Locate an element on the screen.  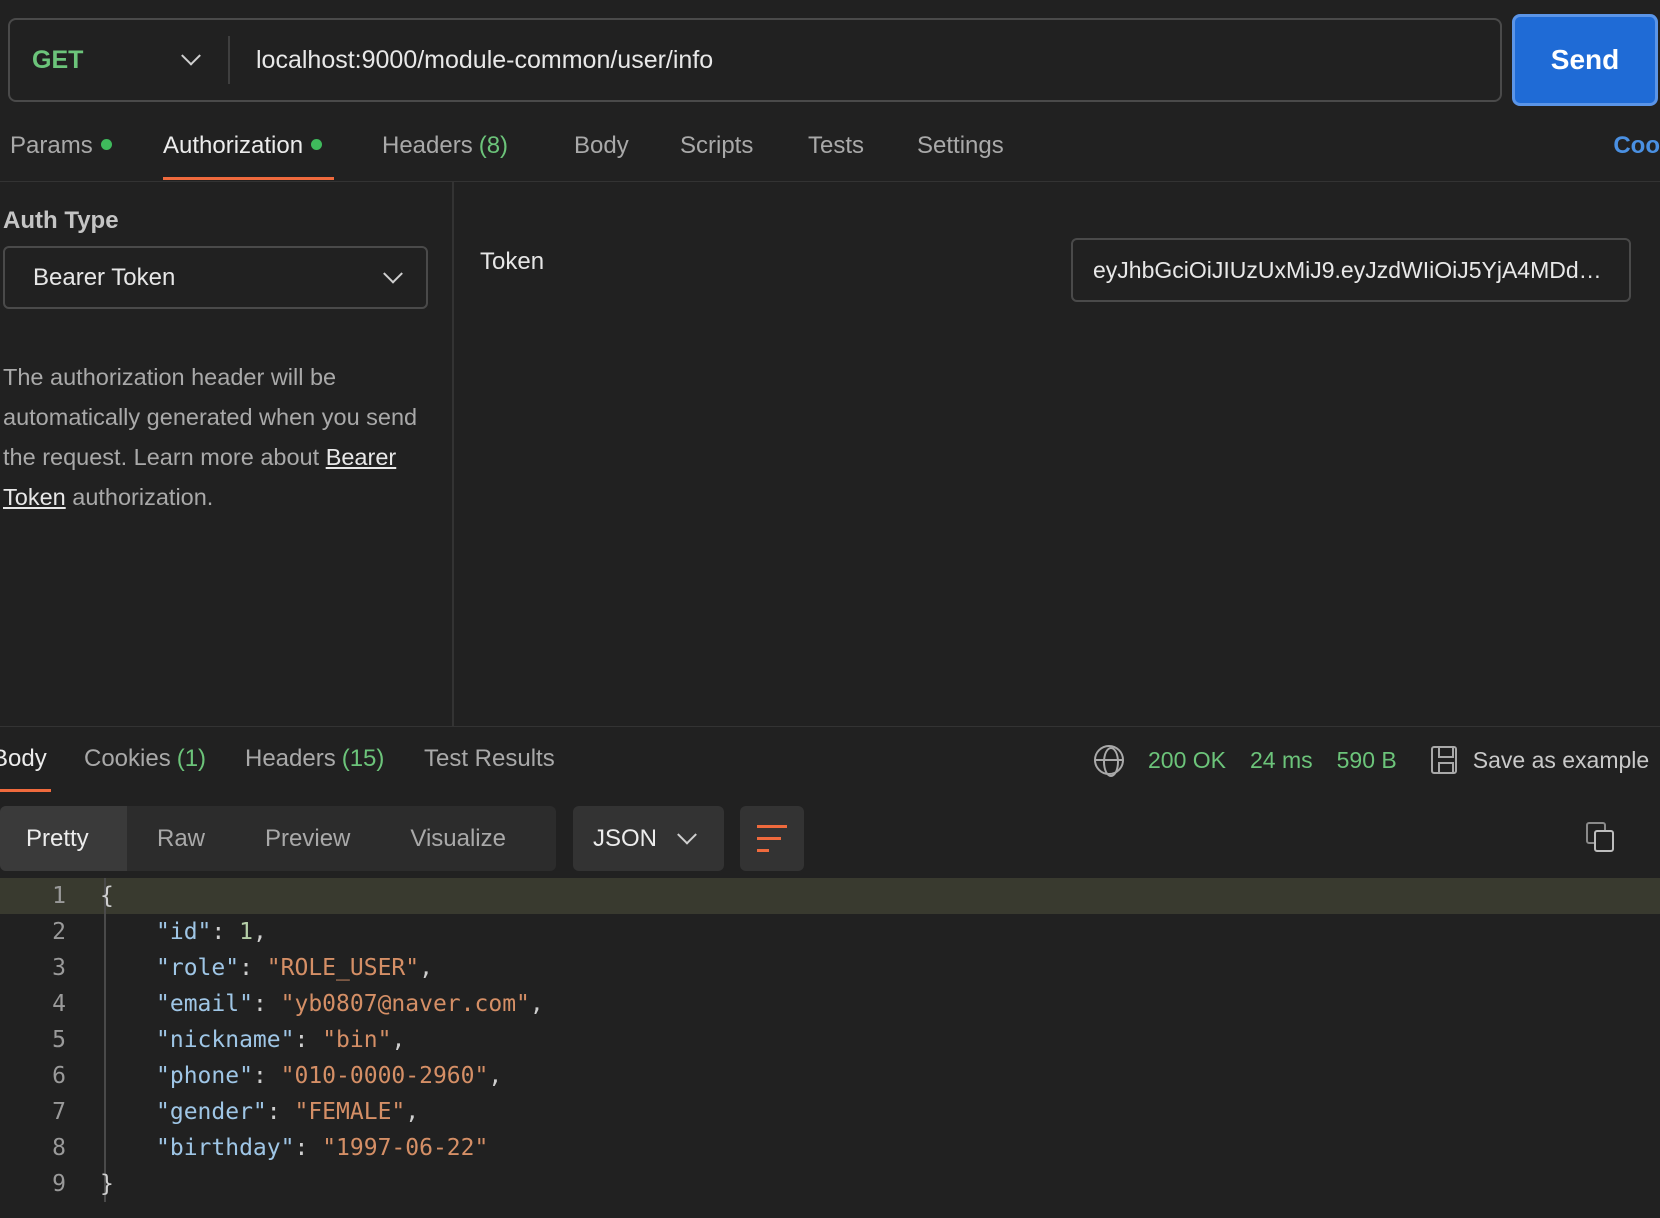
cookies-link: Coo is located at coordinates (1636, 146).